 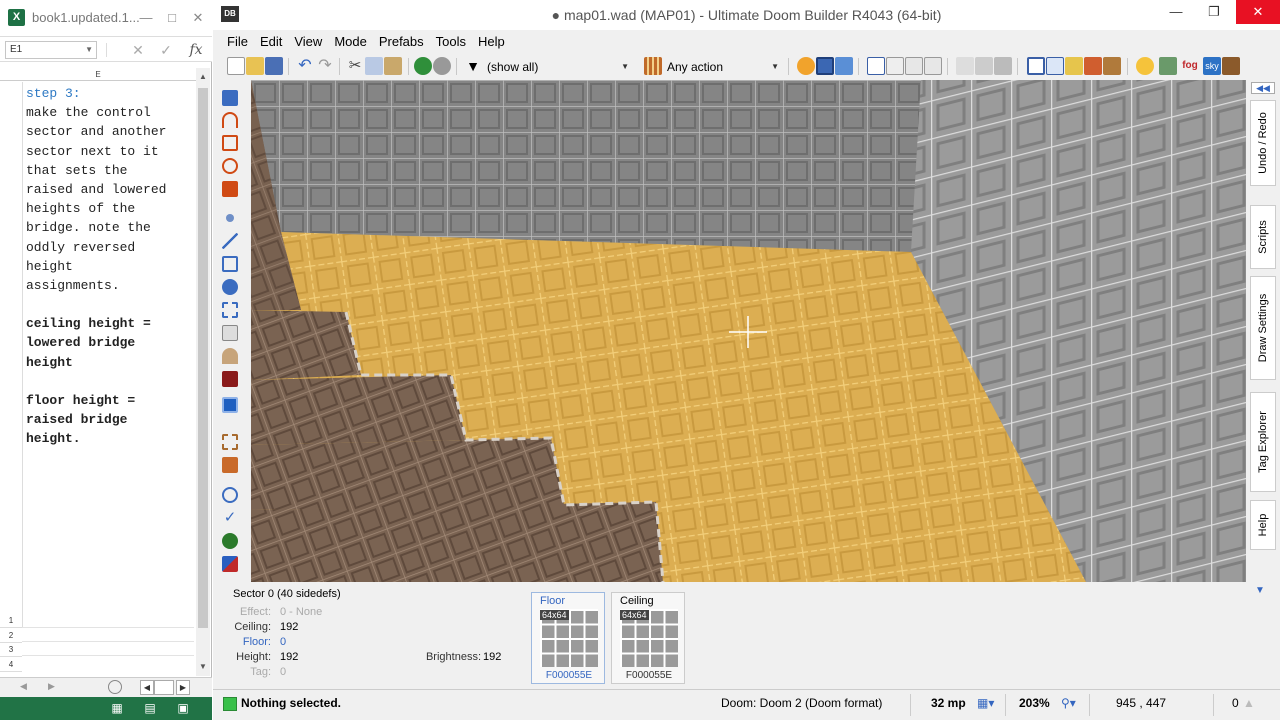 What do you see at coordinates (308, 42) in the screenshot?
I see `menu-view: View` at bounding box center [308, 42].